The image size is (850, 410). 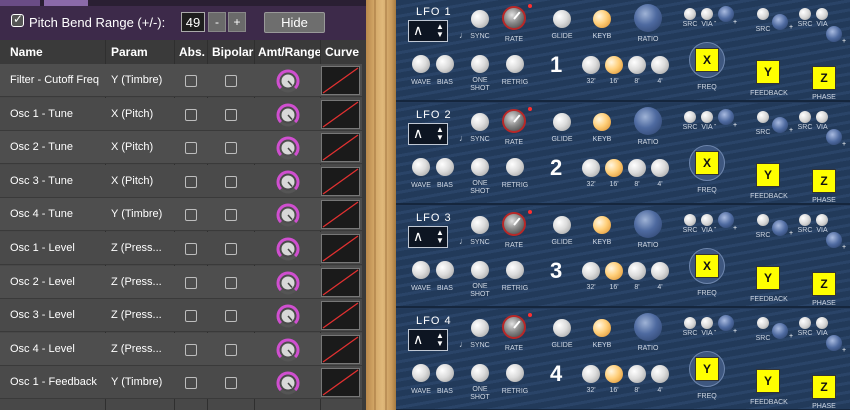 What do you see at coordinates (17, 19) in the screenshot?
I see `pitch-bend-checkbox` at bounding box center [17, 19].